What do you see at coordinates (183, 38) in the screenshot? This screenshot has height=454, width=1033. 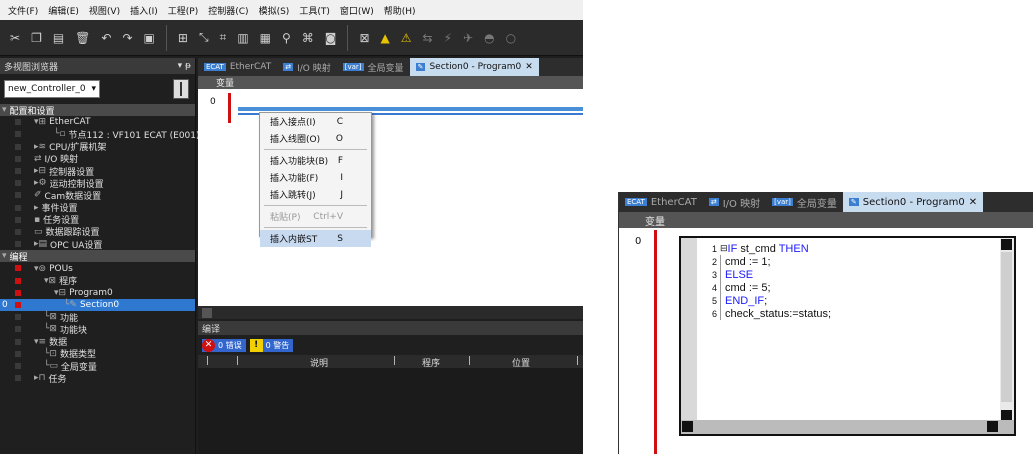 I see `build-icon: ⊞` at bounding box center [183, 38].